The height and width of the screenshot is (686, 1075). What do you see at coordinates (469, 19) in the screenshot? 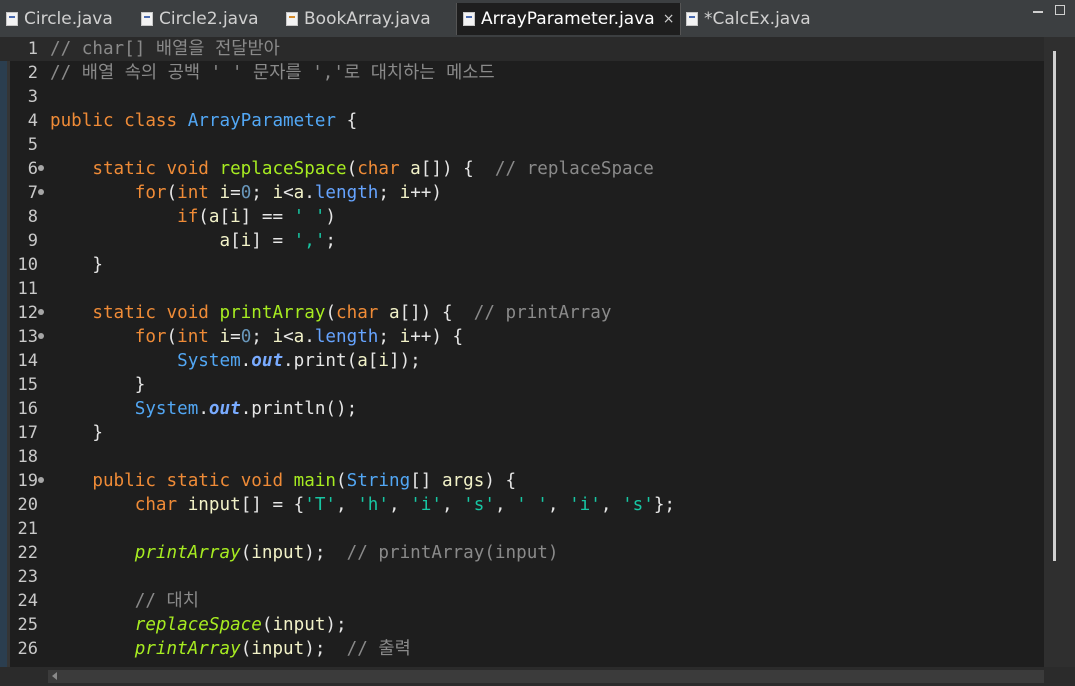
I see `java-file-icon` at bounding box center [469, 19].